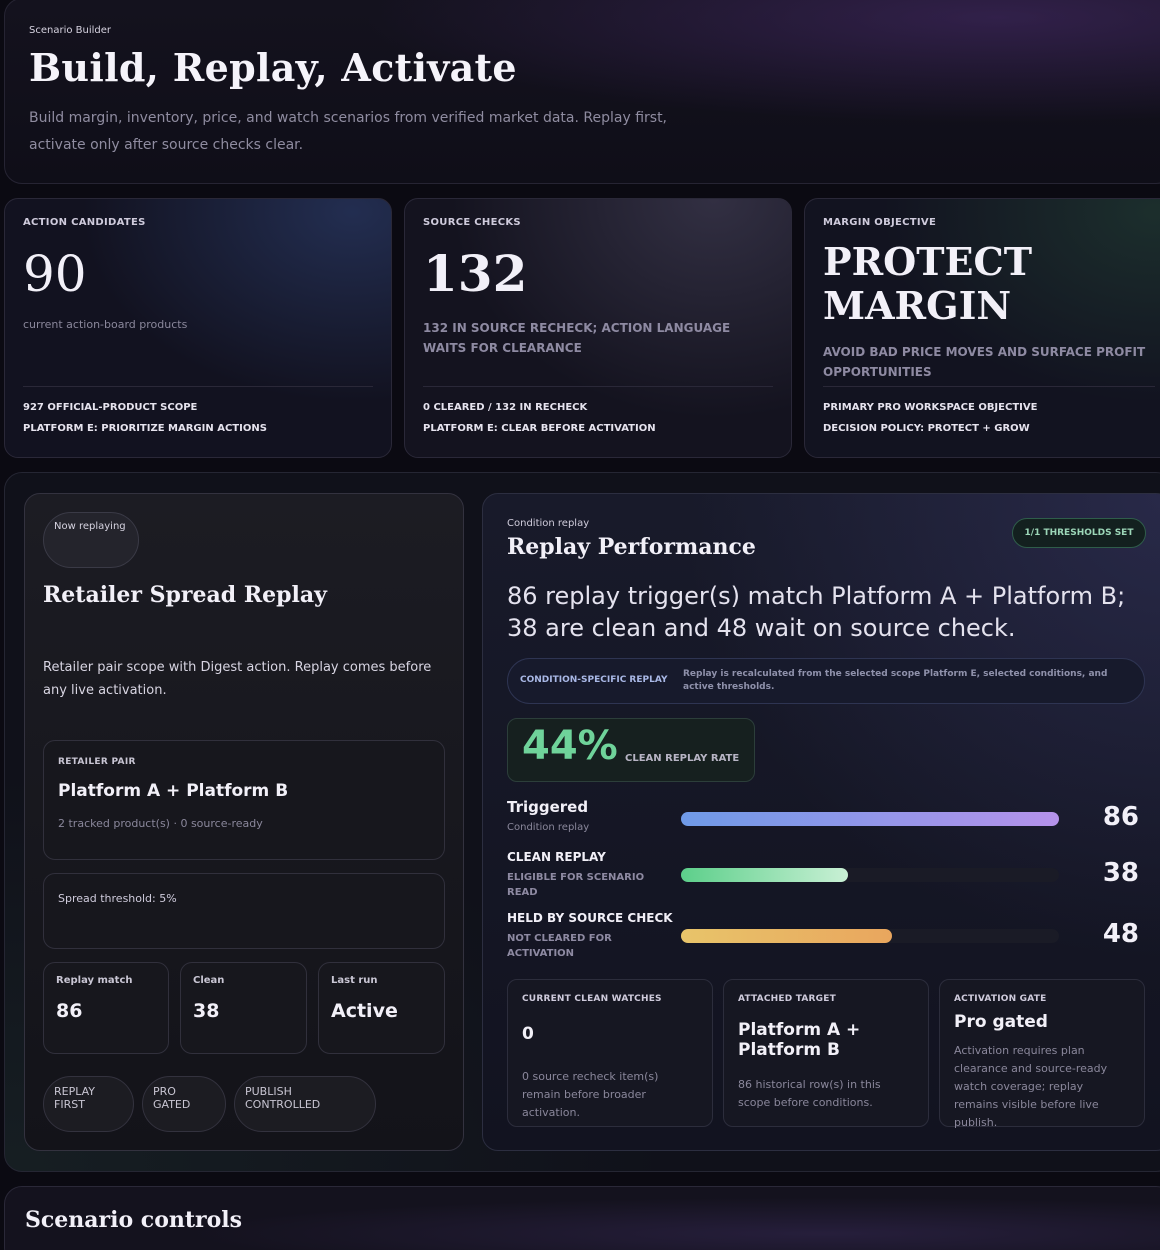  Describe the element at coordinates (594, 680) in the screenshot. I see `strip-key: CONDITION-SPECIFIC REPLAY` at that location.